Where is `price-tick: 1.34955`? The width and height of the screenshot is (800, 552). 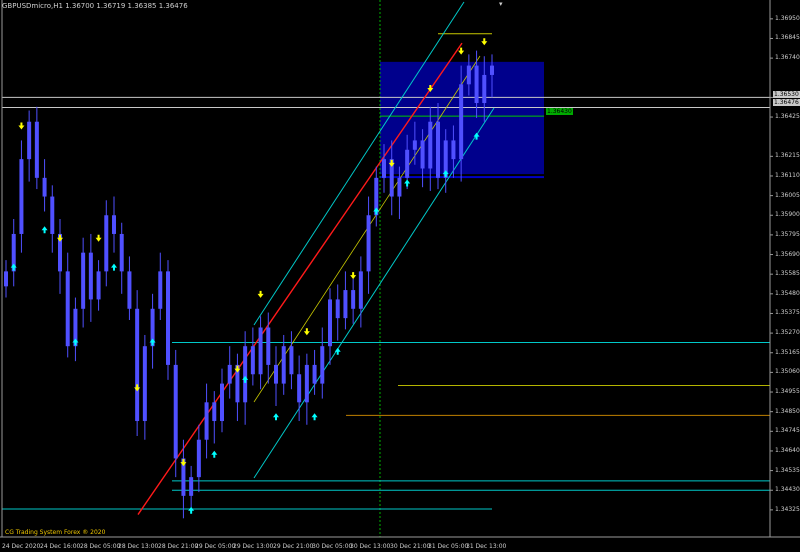 price-tick: 1.34955 is located at coordinates (787, 392).